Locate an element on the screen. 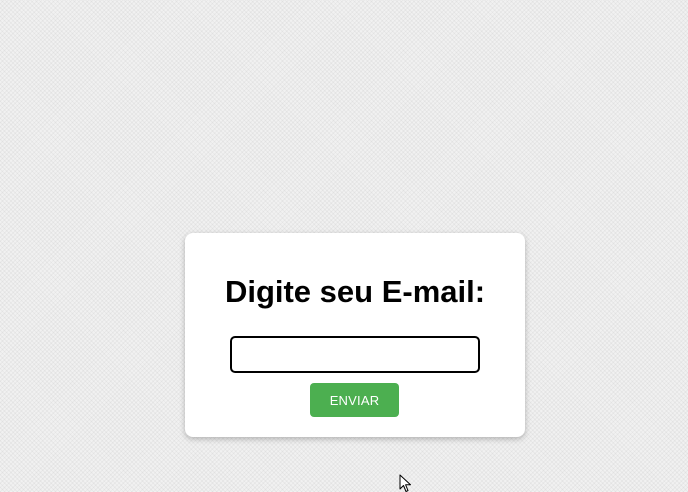  submit-button: ENVIAR is located at coordinates (354, 400).